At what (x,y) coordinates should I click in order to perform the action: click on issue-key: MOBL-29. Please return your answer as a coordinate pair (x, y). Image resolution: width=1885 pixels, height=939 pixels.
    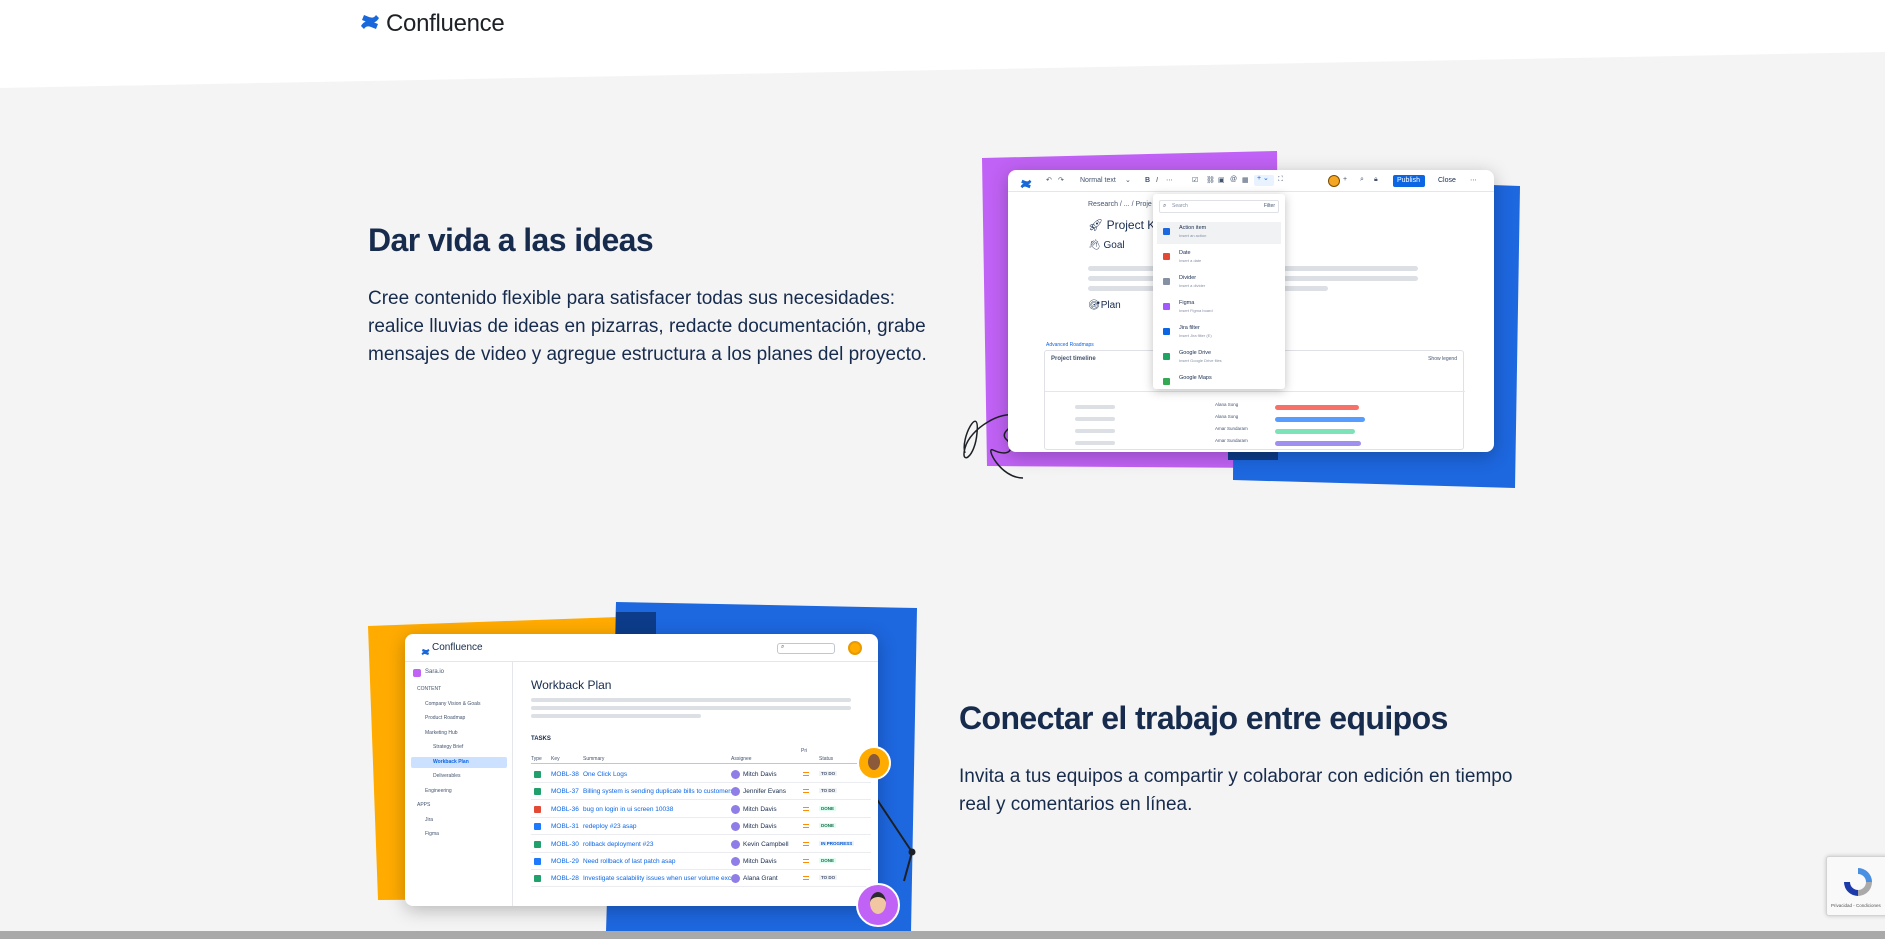
    Looking at the image, I should click on (565, 861).